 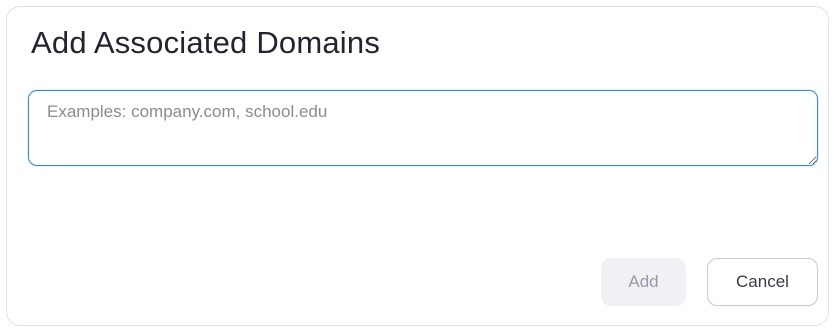 What do you see at coordinates (762, 282) in the screenshot?
I see `cancel-button: Cancel` at bounding box center [762, 282].